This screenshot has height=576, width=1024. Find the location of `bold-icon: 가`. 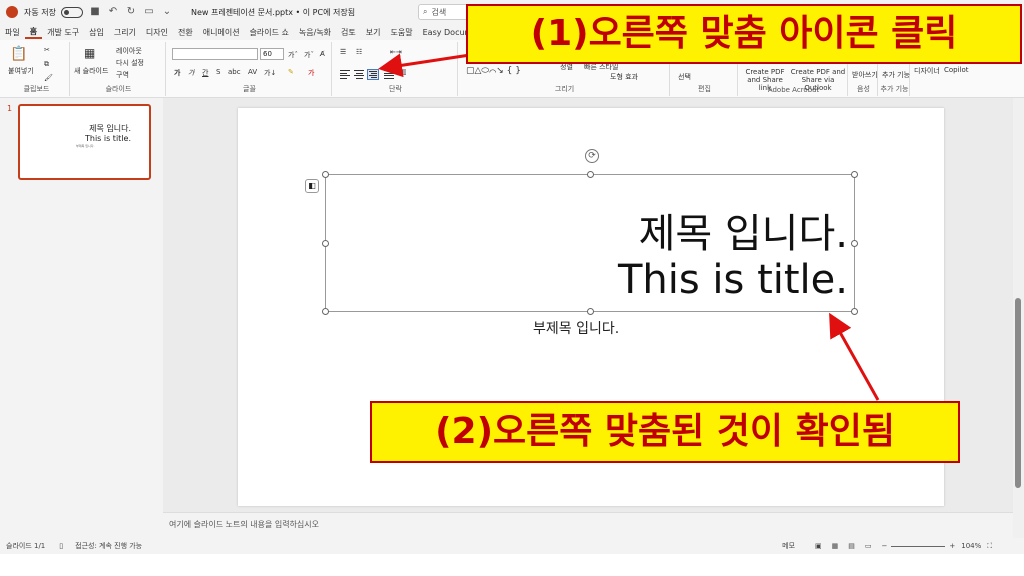

bold-icon: 가 is located at coordinates (177, 73).